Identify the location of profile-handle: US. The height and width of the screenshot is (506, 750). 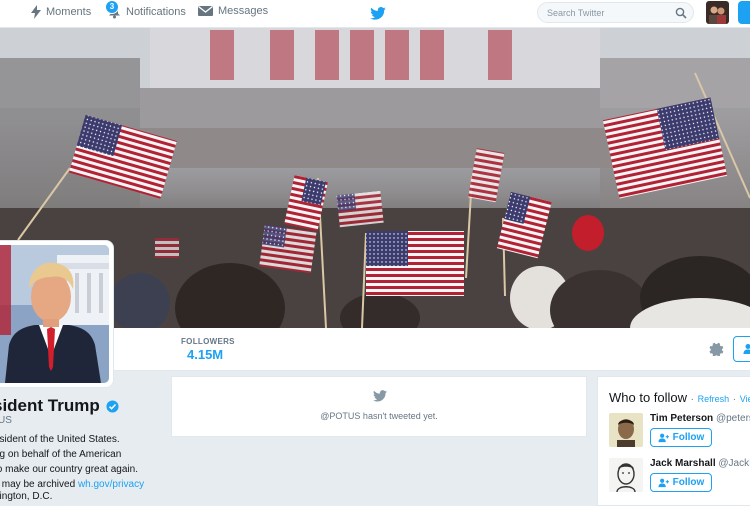
(6, 420).